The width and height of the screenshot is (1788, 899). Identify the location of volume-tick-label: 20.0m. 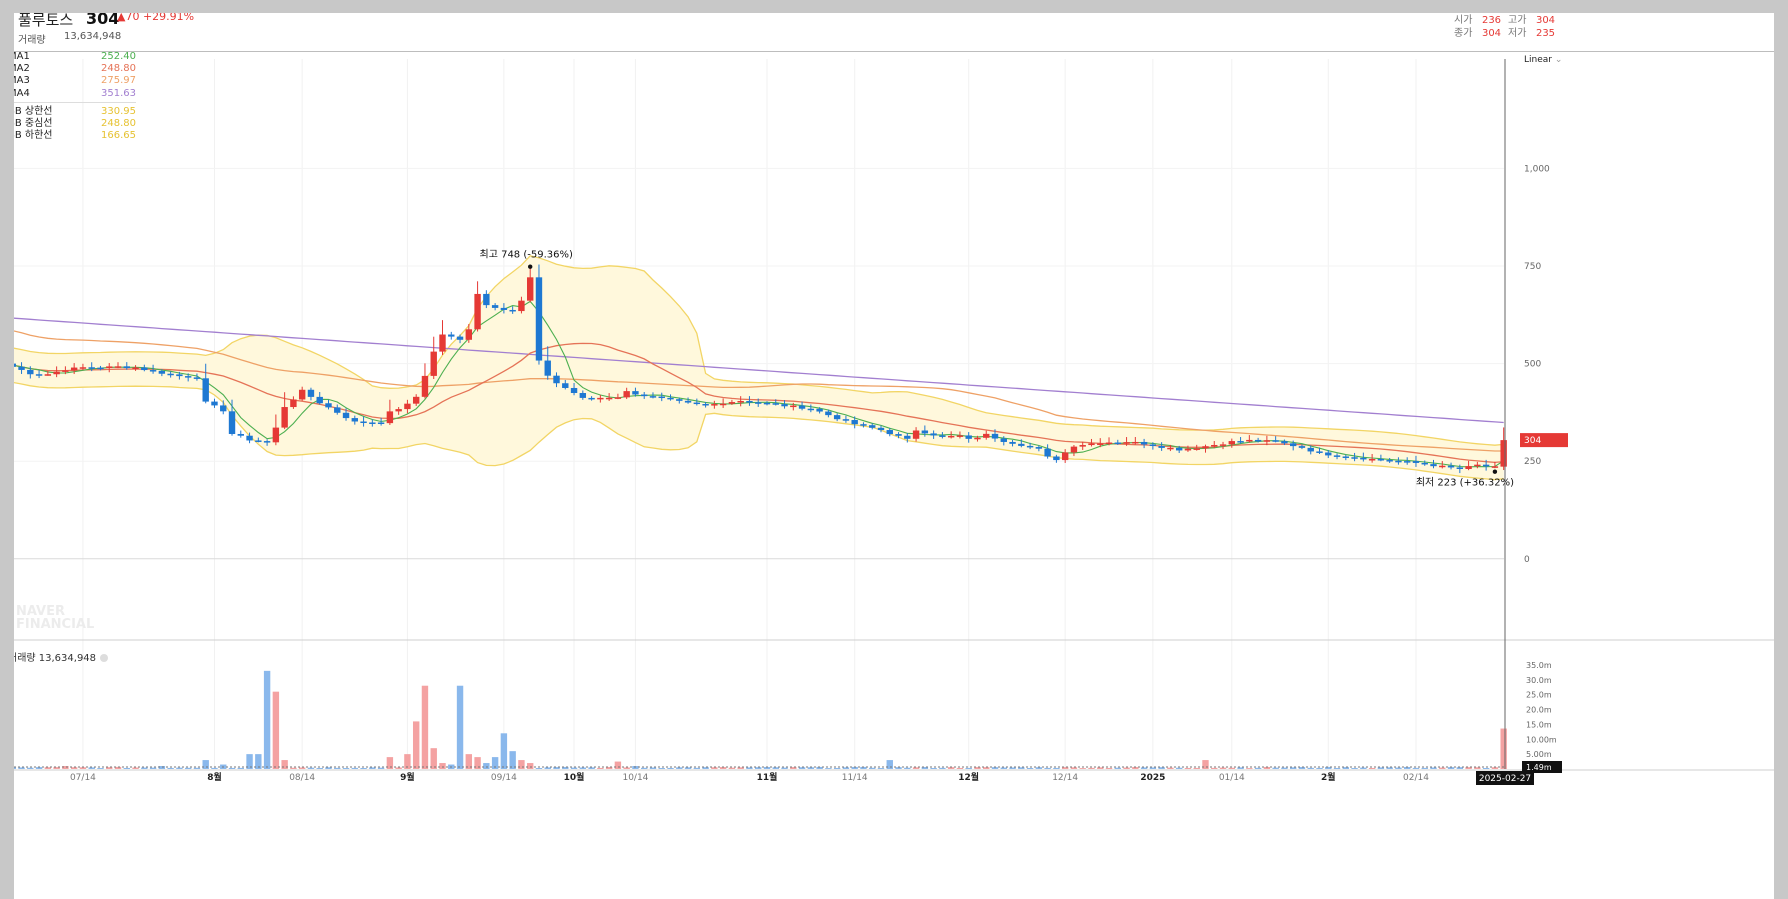
(1539, 710).